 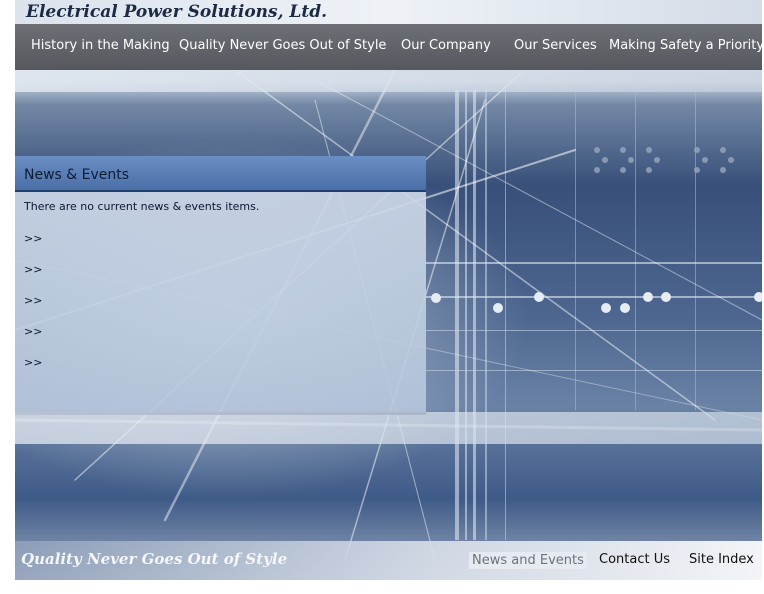 I want to click on nav-quality-never-goes-out-of-style: Quality Never Goes Out of Style, so click(x=282, y=45).